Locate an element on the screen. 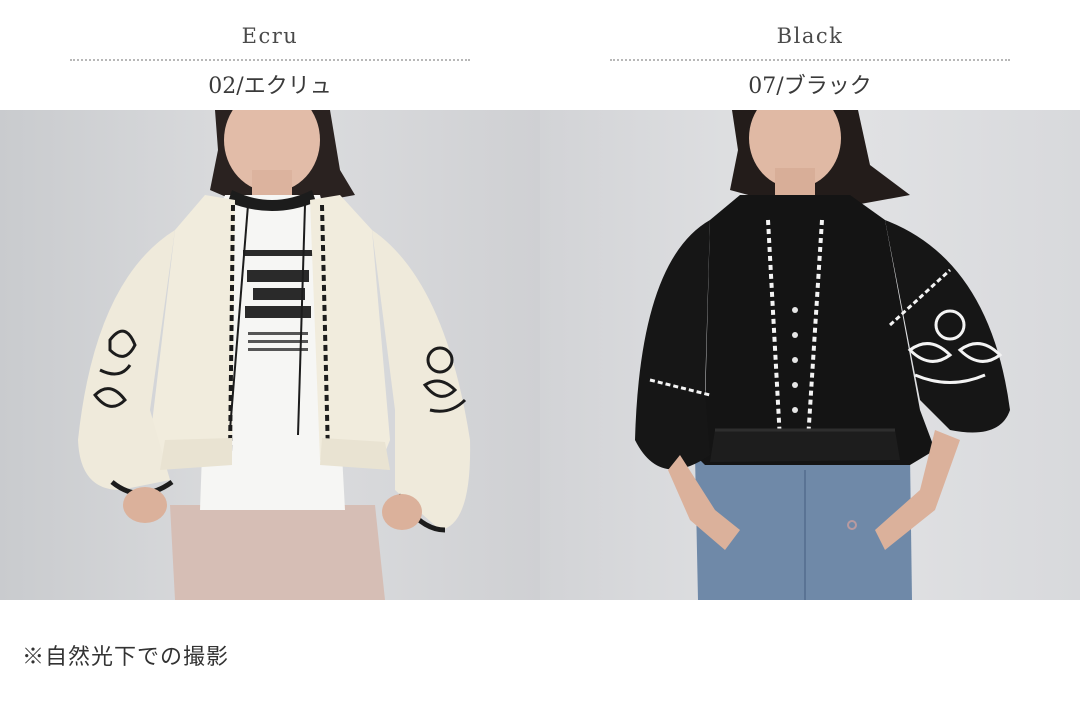  lighting-note: ※自然光下での撮影 is located at coordinates (126, 657).